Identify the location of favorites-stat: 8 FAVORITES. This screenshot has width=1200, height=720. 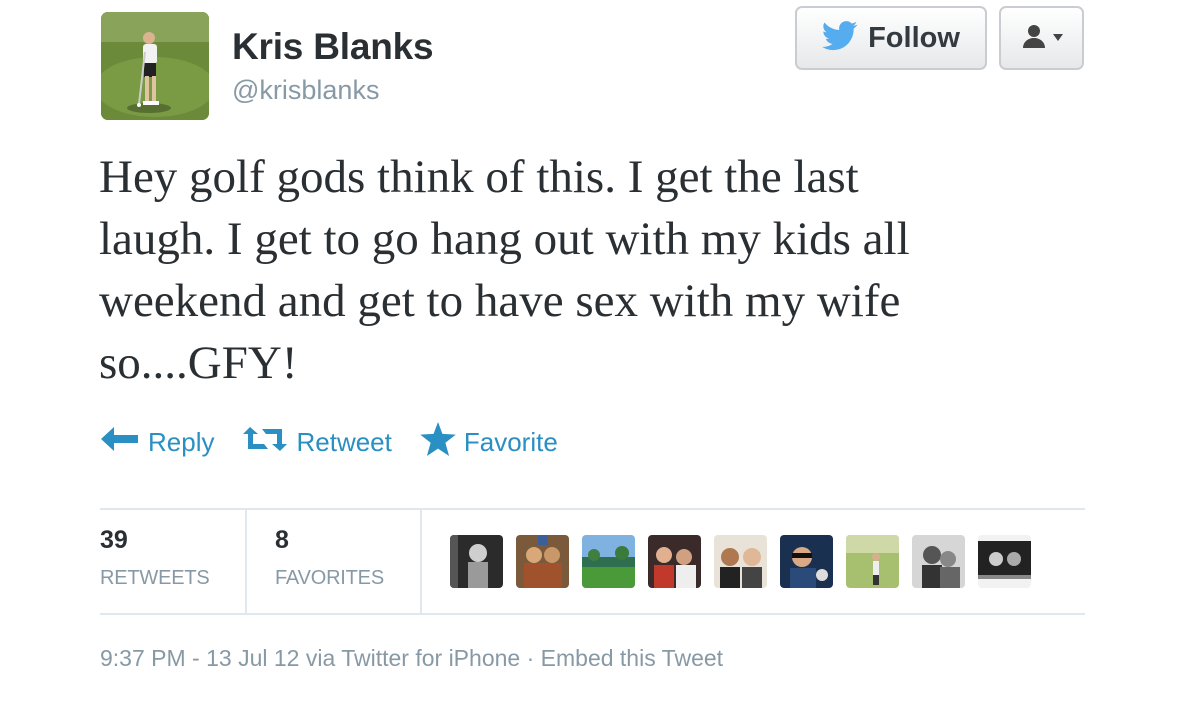
(329, 557).